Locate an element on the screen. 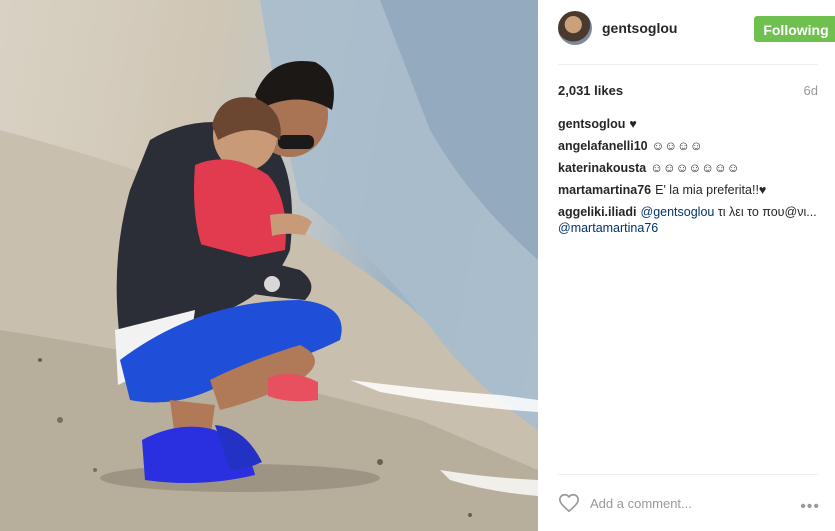  header-divider is located at coordinates (688, 64).